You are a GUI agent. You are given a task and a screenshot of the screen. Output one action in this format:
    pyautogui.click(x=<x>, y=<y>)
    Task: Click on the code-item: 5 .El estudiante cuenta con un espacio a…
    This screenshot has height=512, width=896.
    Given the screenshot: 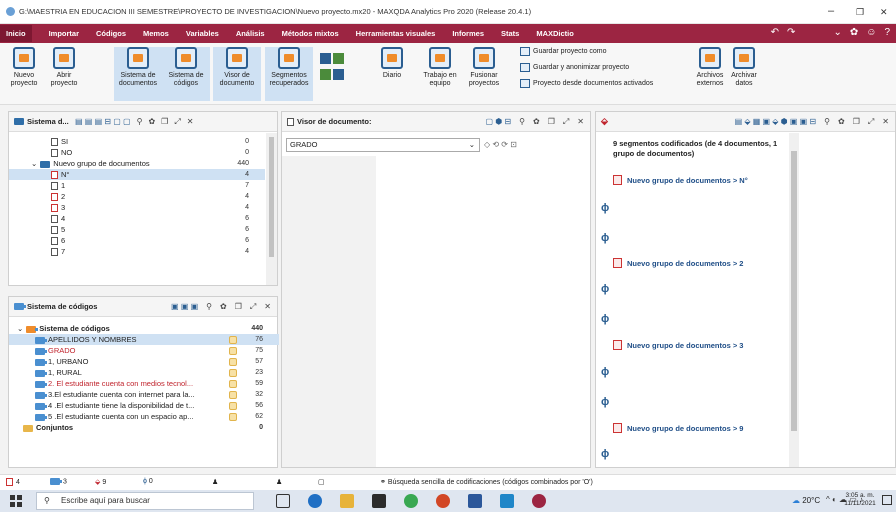 What is the action you would take?
    pyautogui.click(x=144, y=416)
    